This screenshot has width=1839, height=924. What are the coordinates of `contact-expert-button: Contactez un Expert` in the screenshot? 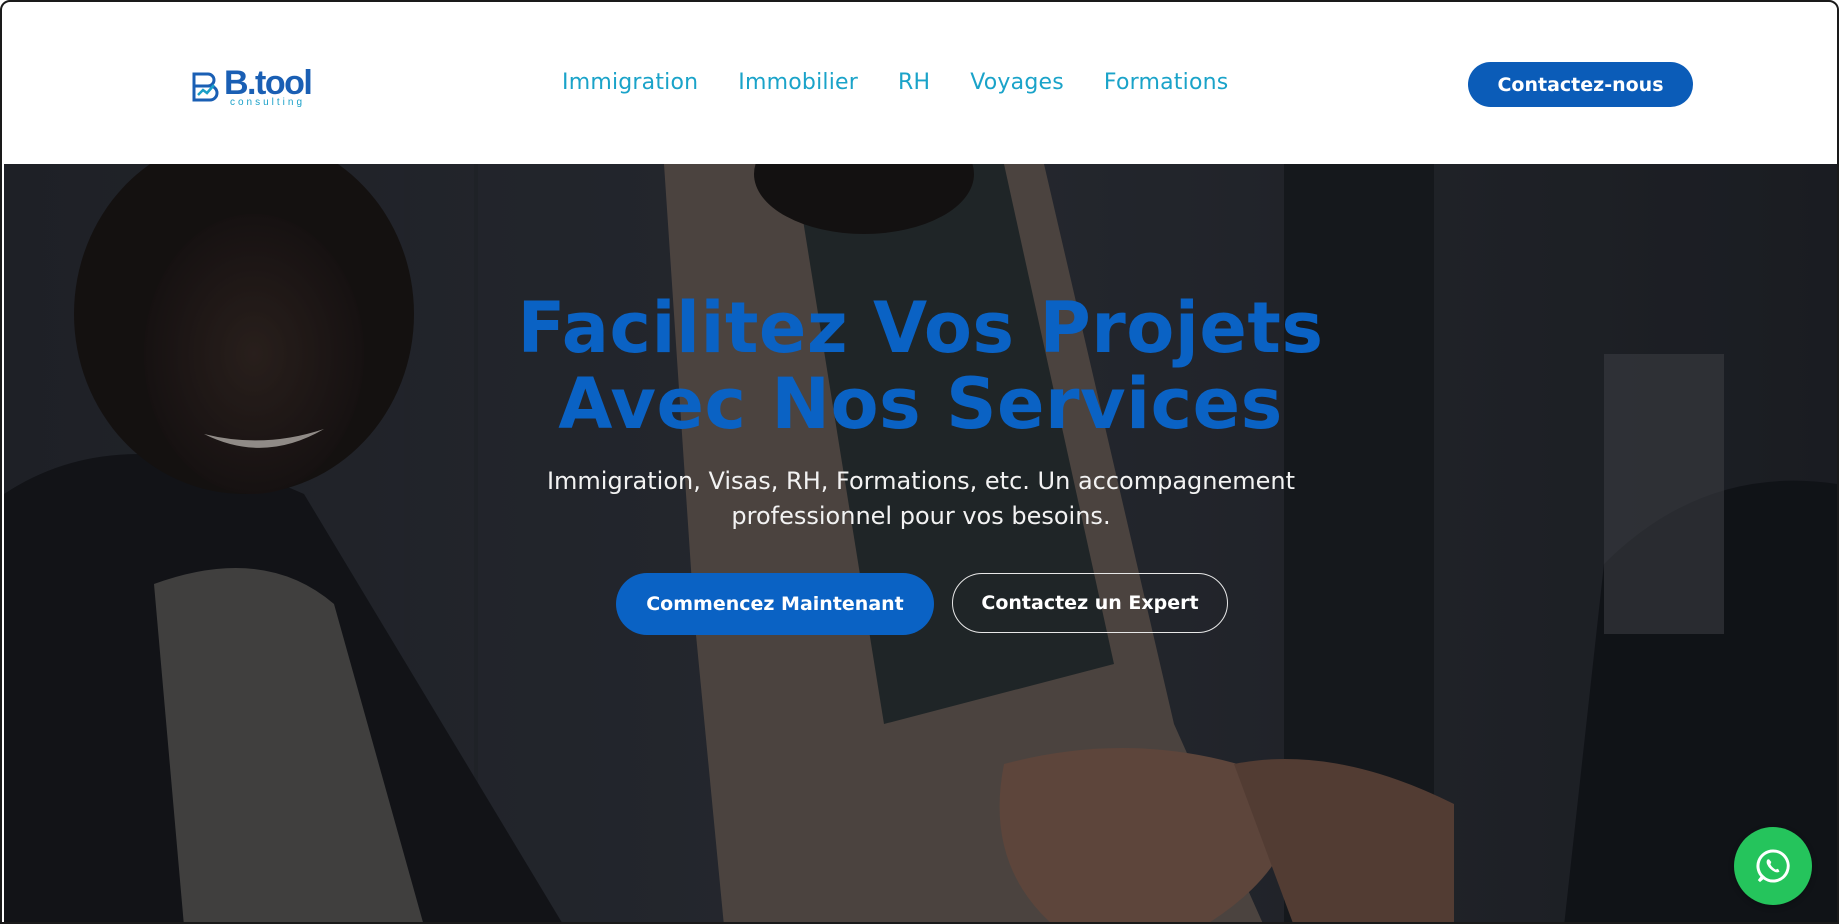 It's located at (1090, 603).